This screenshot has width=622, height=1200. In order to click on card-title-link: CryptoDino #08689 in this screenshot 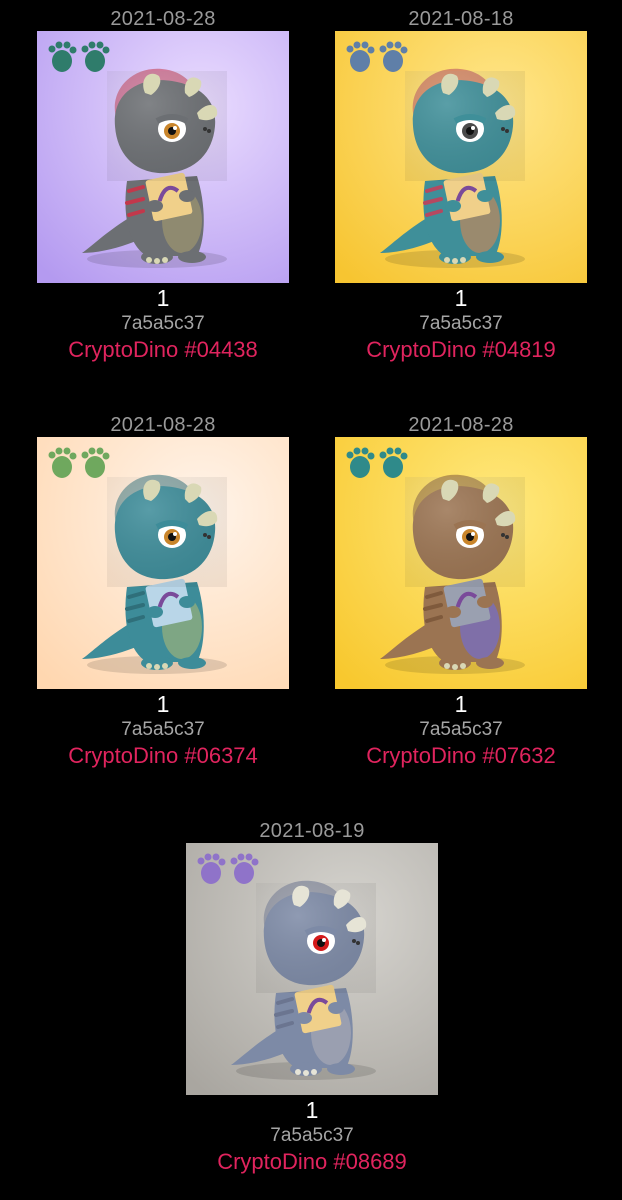, I will do `click(312, 1162)`.